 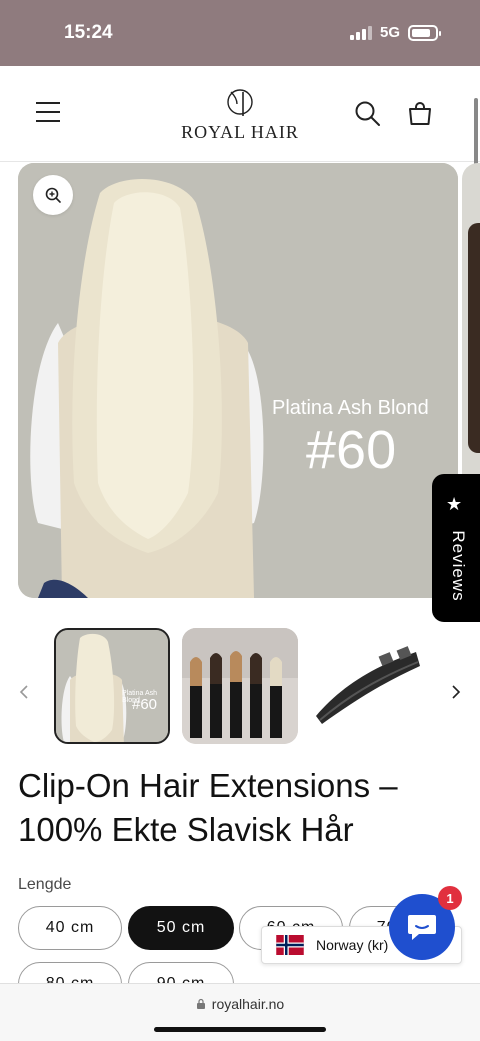 I want to click on menu-button, so click(x=49, y=113).